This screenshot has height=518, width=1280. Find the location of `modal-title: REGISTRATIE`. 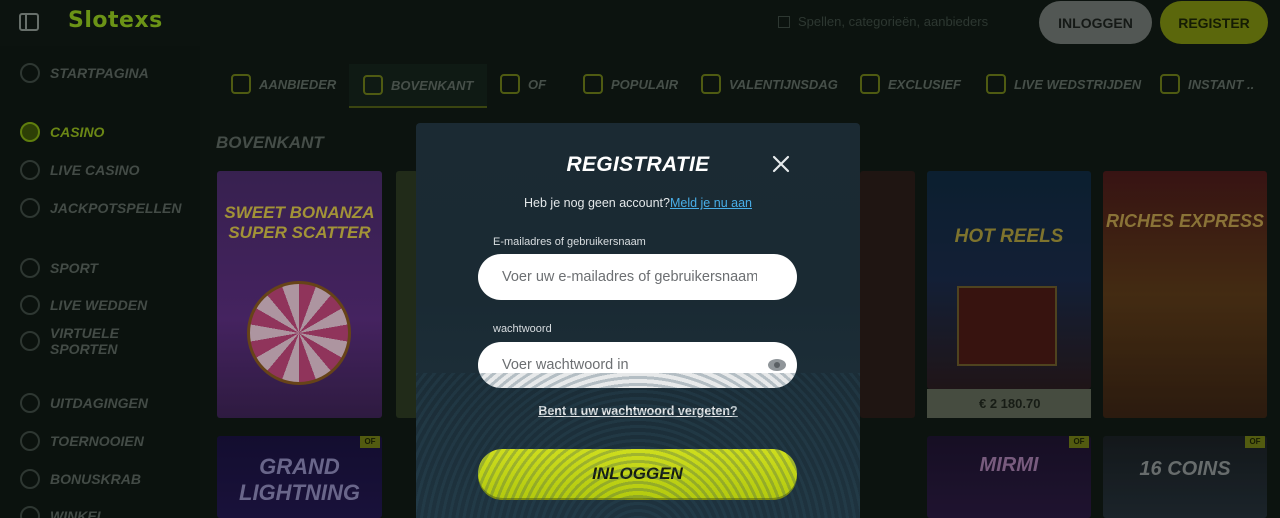

modal-title: REGISTRATIE is located at coordinates (638, 164).